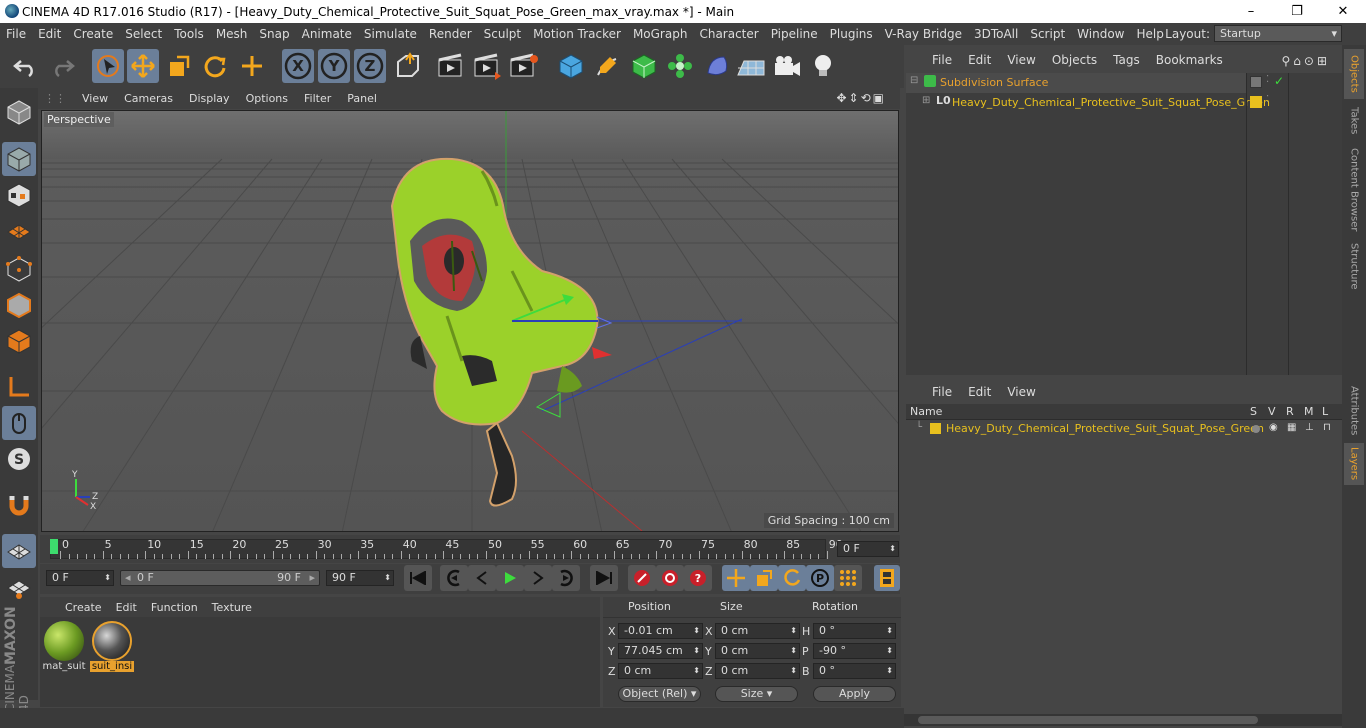 The width and height of the screenshot is (1366, 728). I want to click on edges-mode-button, so click(19, 305).